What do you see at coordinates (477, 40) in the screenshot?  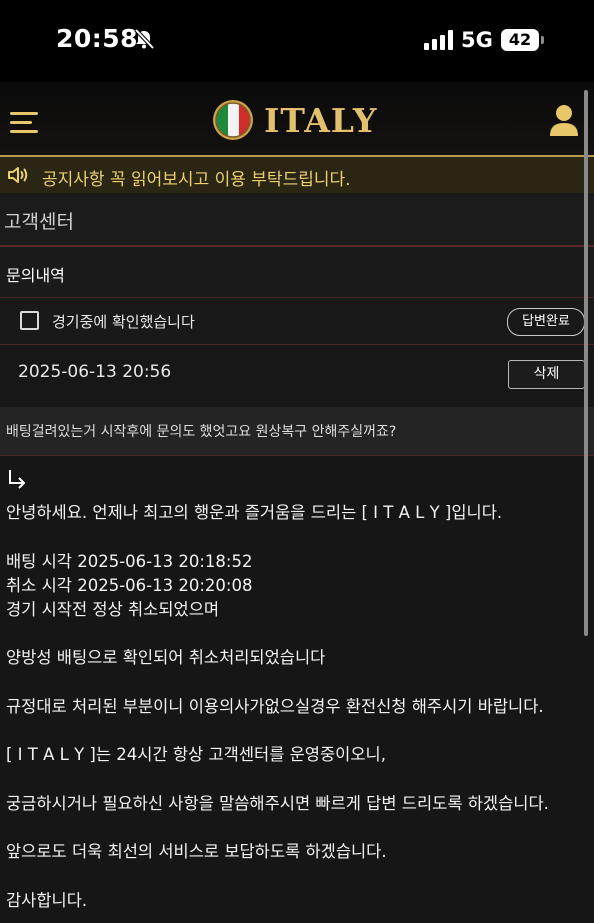 I see `network-type: 5G` at bounding box center [477, 40].